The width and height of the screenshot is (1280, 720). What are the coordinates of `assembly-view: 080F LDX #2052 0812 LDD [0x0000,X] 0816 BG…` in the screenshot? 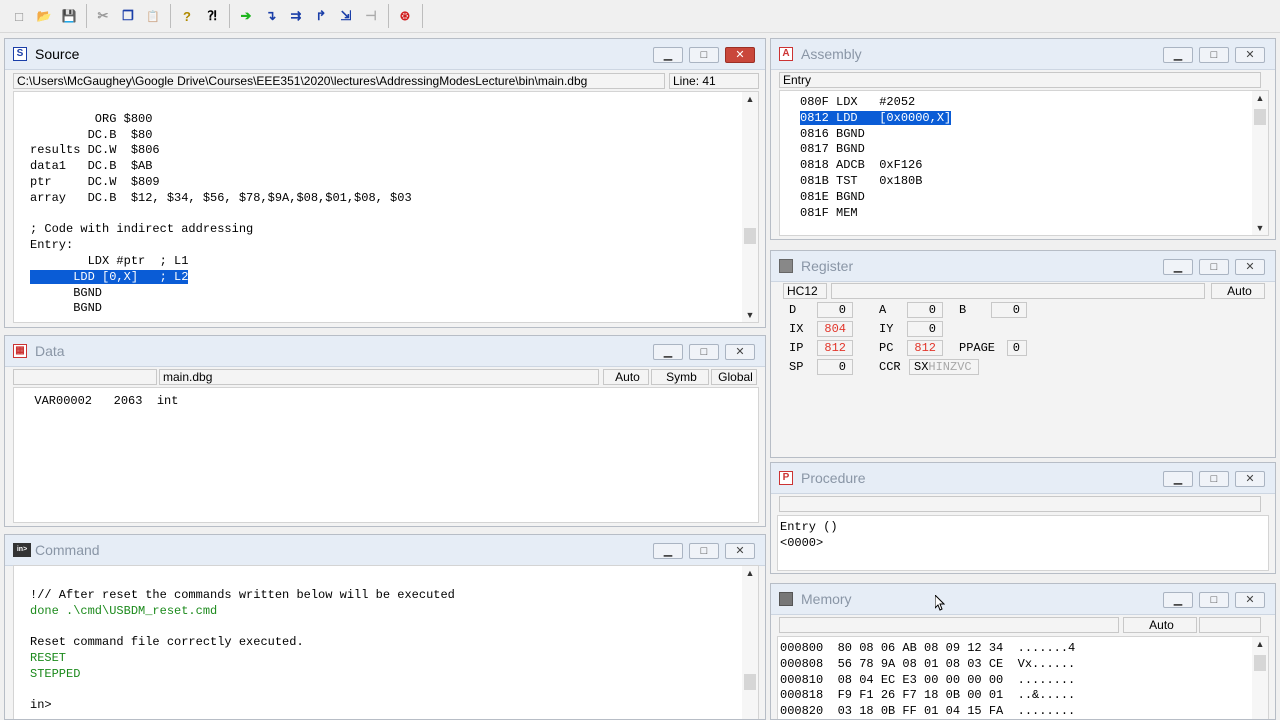 It's located at (1024, 163).